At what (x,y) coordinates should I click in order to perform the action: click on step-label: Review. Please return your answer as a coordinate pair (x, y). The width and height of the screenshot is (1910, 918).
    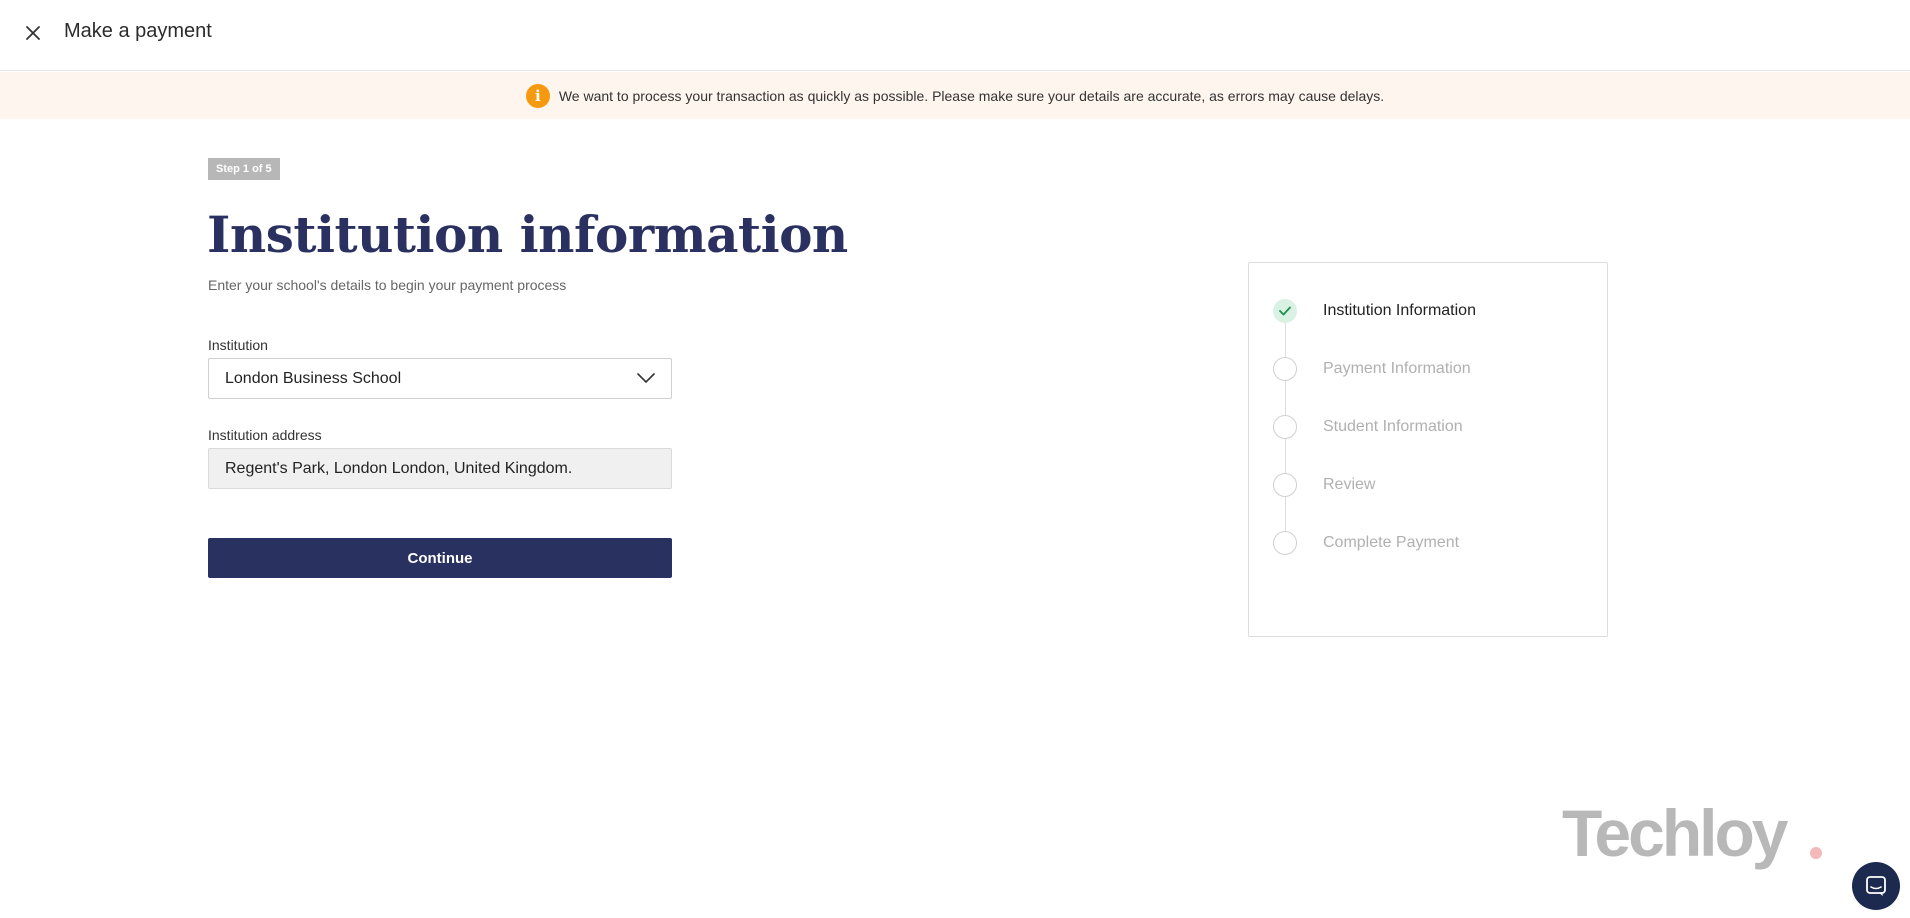
    Looking at the image, I should click on (1349, 484).